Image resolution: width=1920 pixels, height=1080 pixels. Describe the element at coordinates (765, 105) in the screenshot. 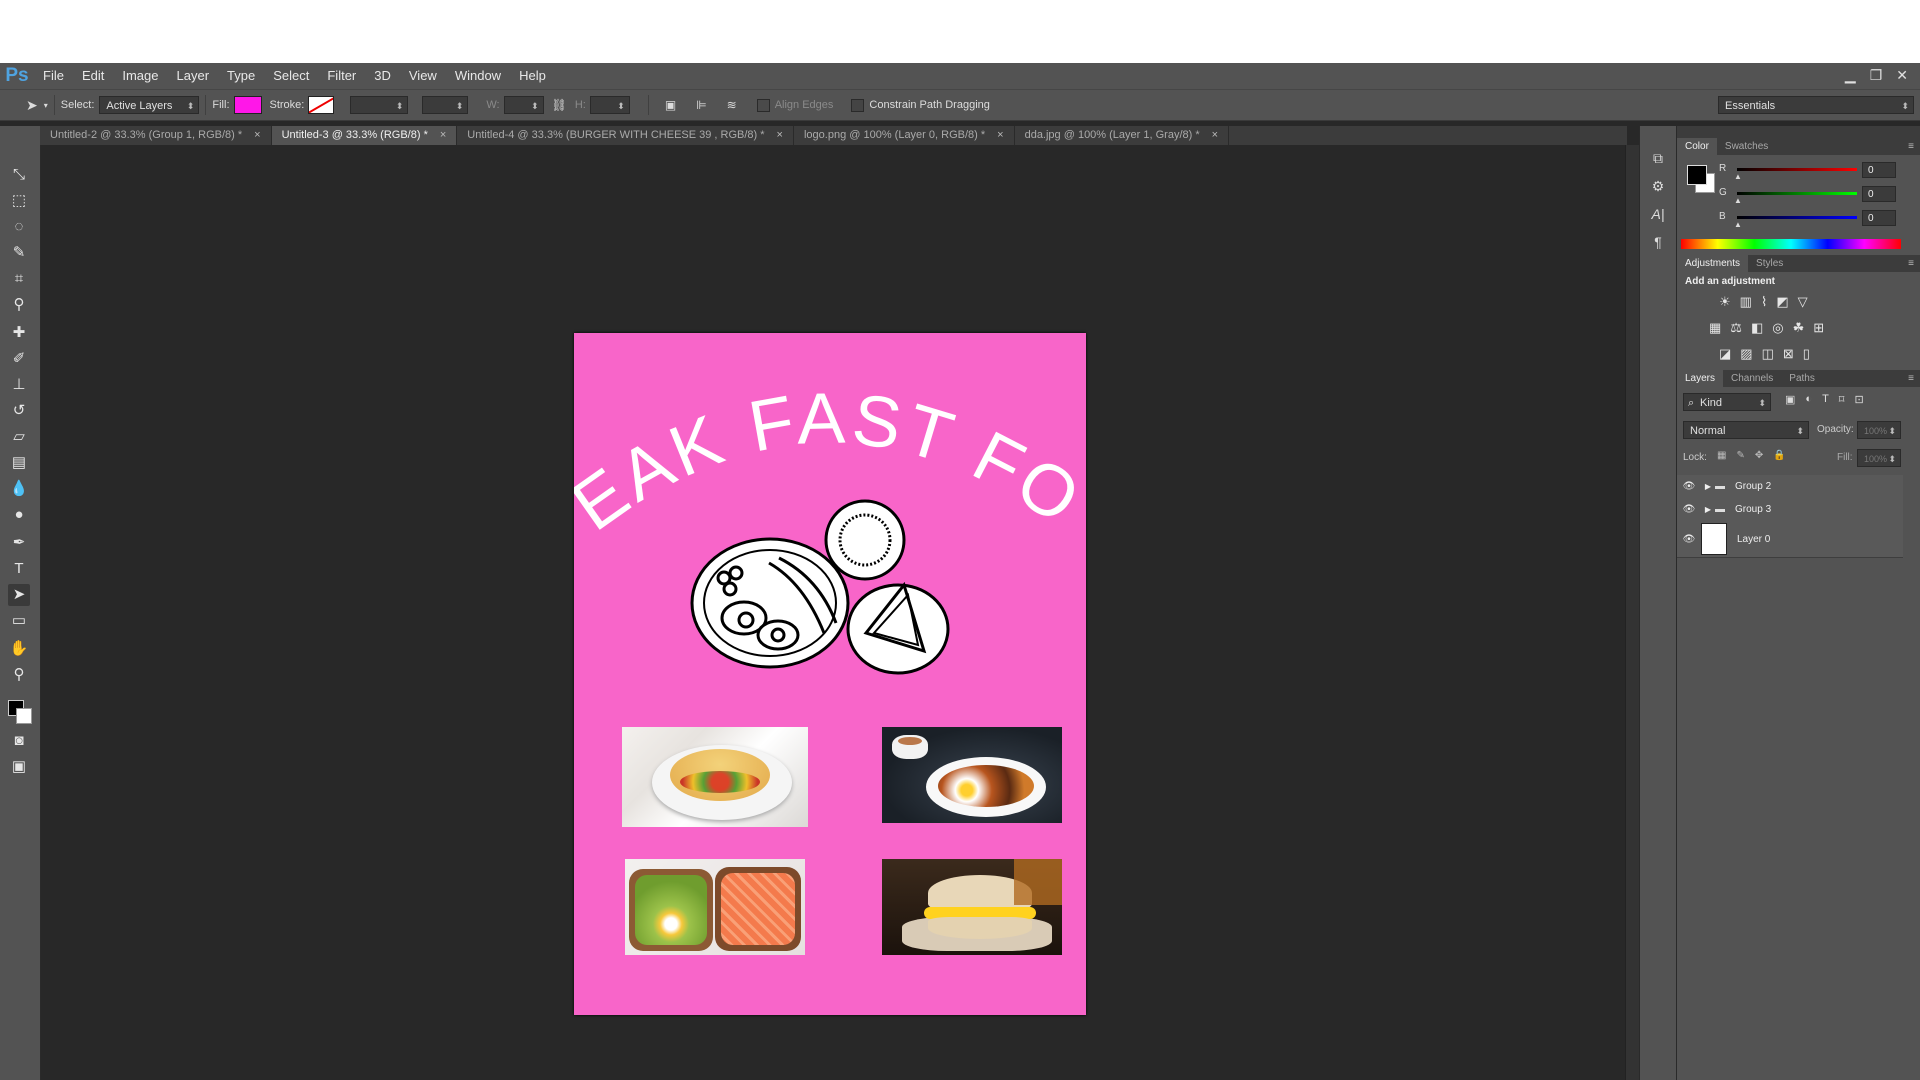

I see `align-edges-checkbox` at that location.